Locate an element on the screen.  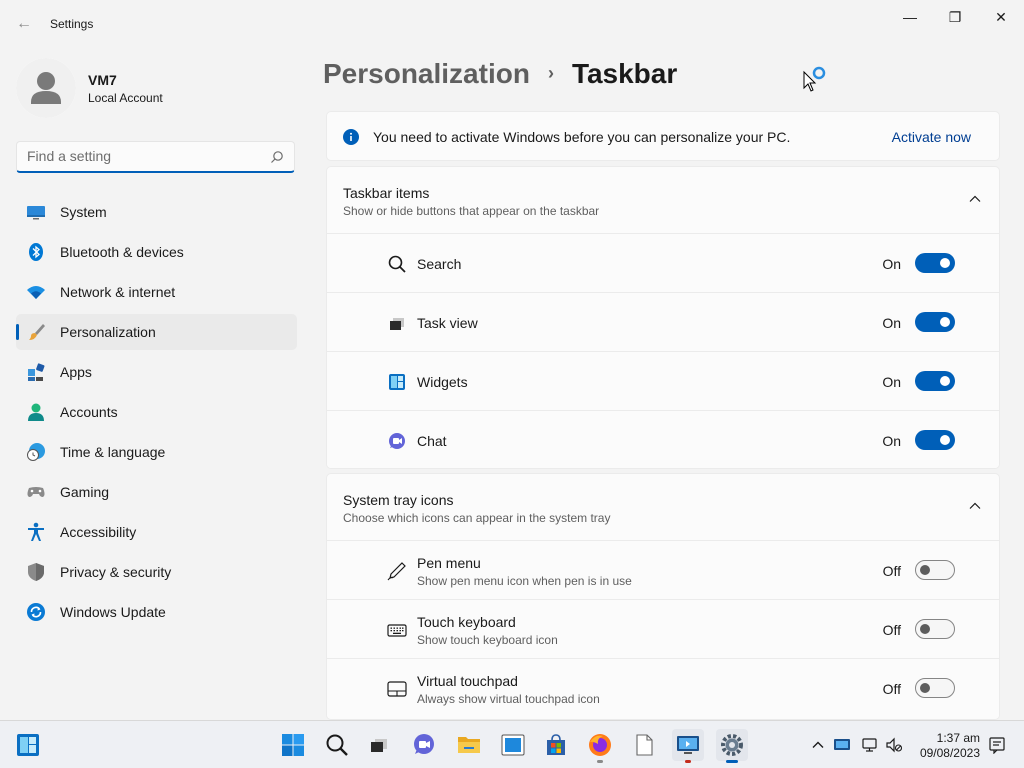
firefox-icon is located at coordinates (600, 745).